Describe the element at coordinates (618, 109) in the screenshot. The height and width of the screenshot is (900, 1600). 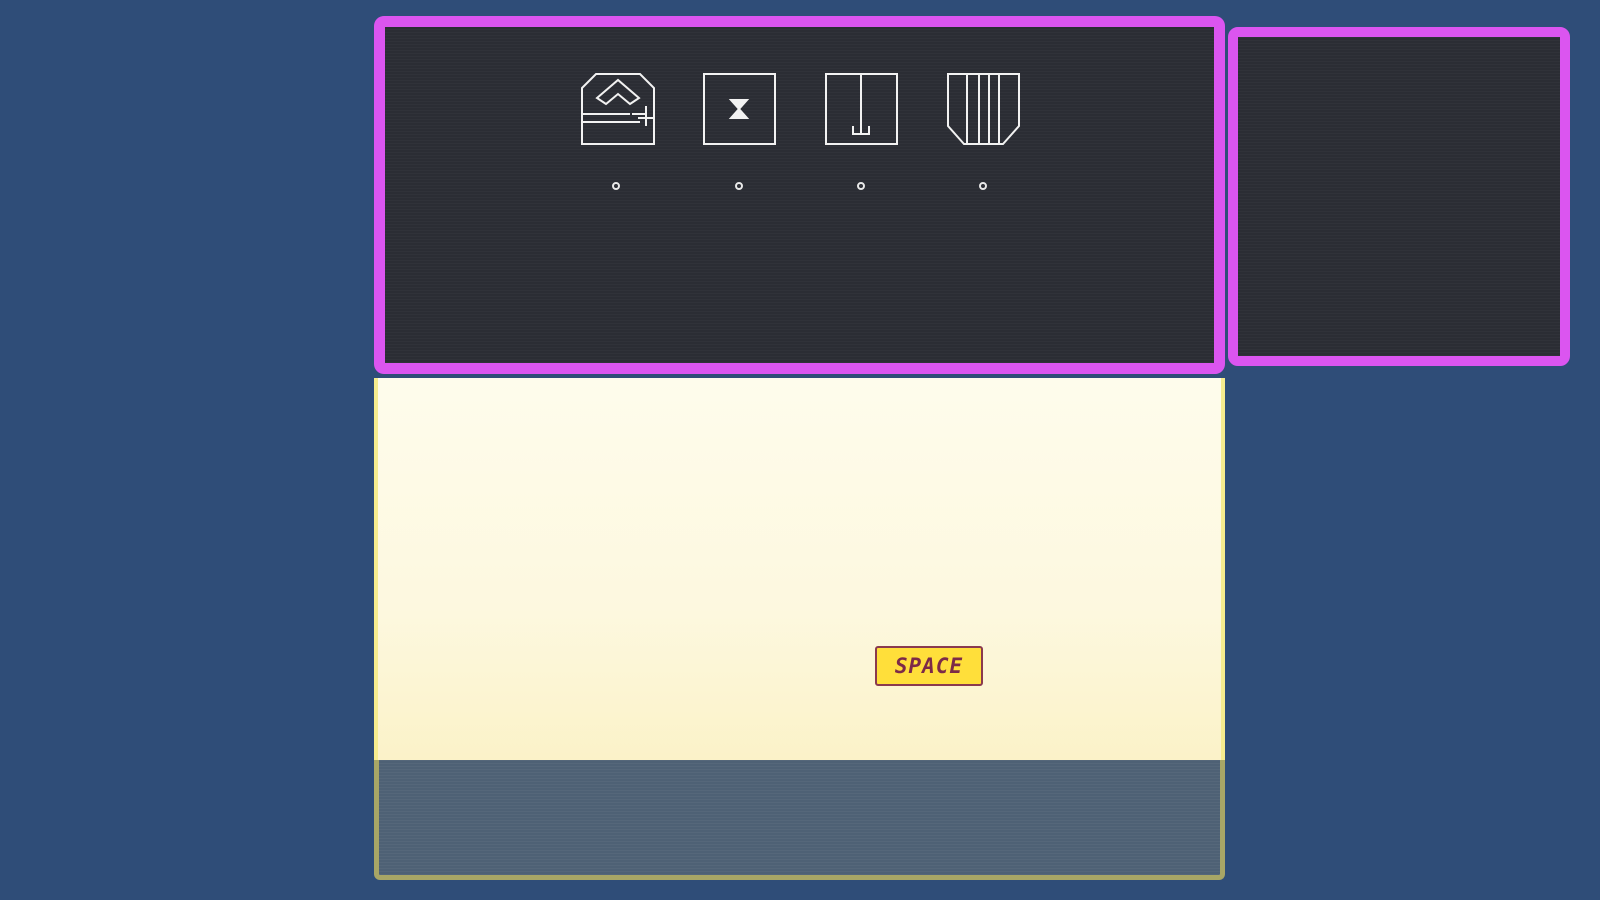
I see `target-slot-1-roof-hook-glyph-icon` at that location.